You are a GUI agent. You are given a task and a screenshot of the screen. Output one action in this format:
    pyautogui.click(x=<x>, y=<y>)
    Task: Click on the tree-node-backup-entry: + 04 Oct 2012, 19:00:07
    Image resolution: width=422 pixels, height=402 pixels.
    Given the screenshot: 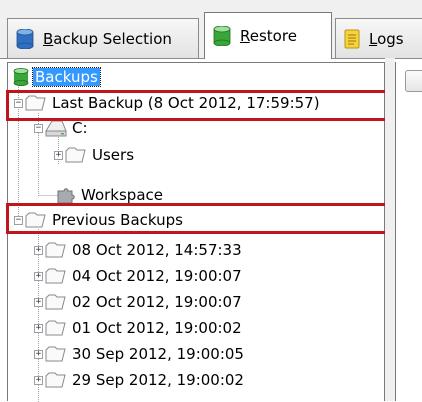 What is the action you would take?
    pyautogui.click(x=138, y=276)
    